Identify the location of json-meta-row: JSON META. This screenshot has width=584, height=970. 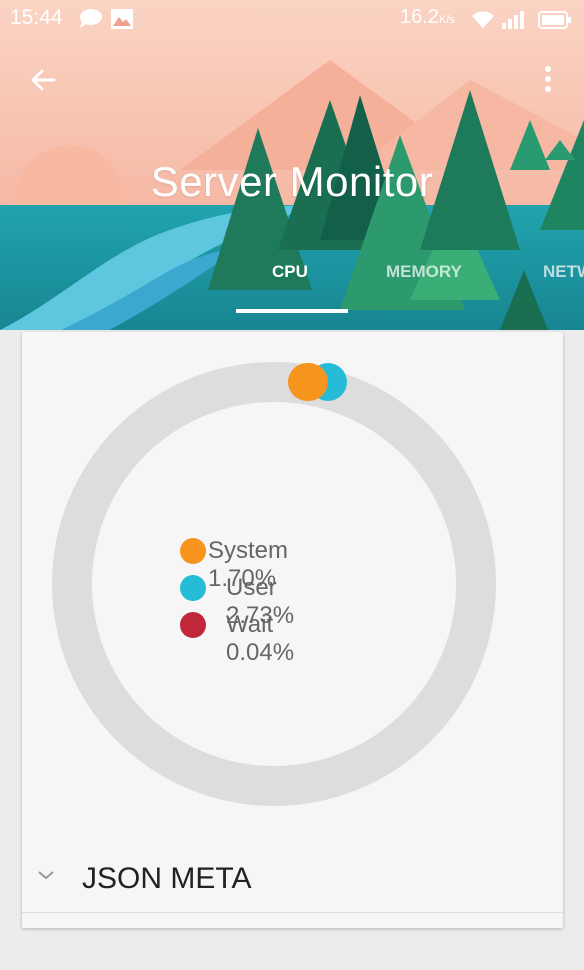
(292, 877).